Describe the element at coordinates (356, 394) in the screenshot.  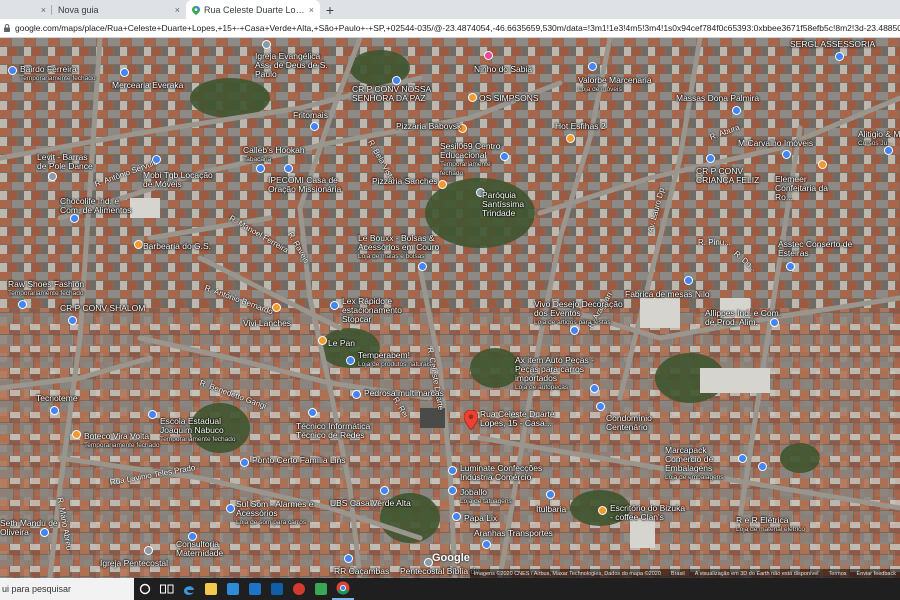
I see `car-icon` at that location.